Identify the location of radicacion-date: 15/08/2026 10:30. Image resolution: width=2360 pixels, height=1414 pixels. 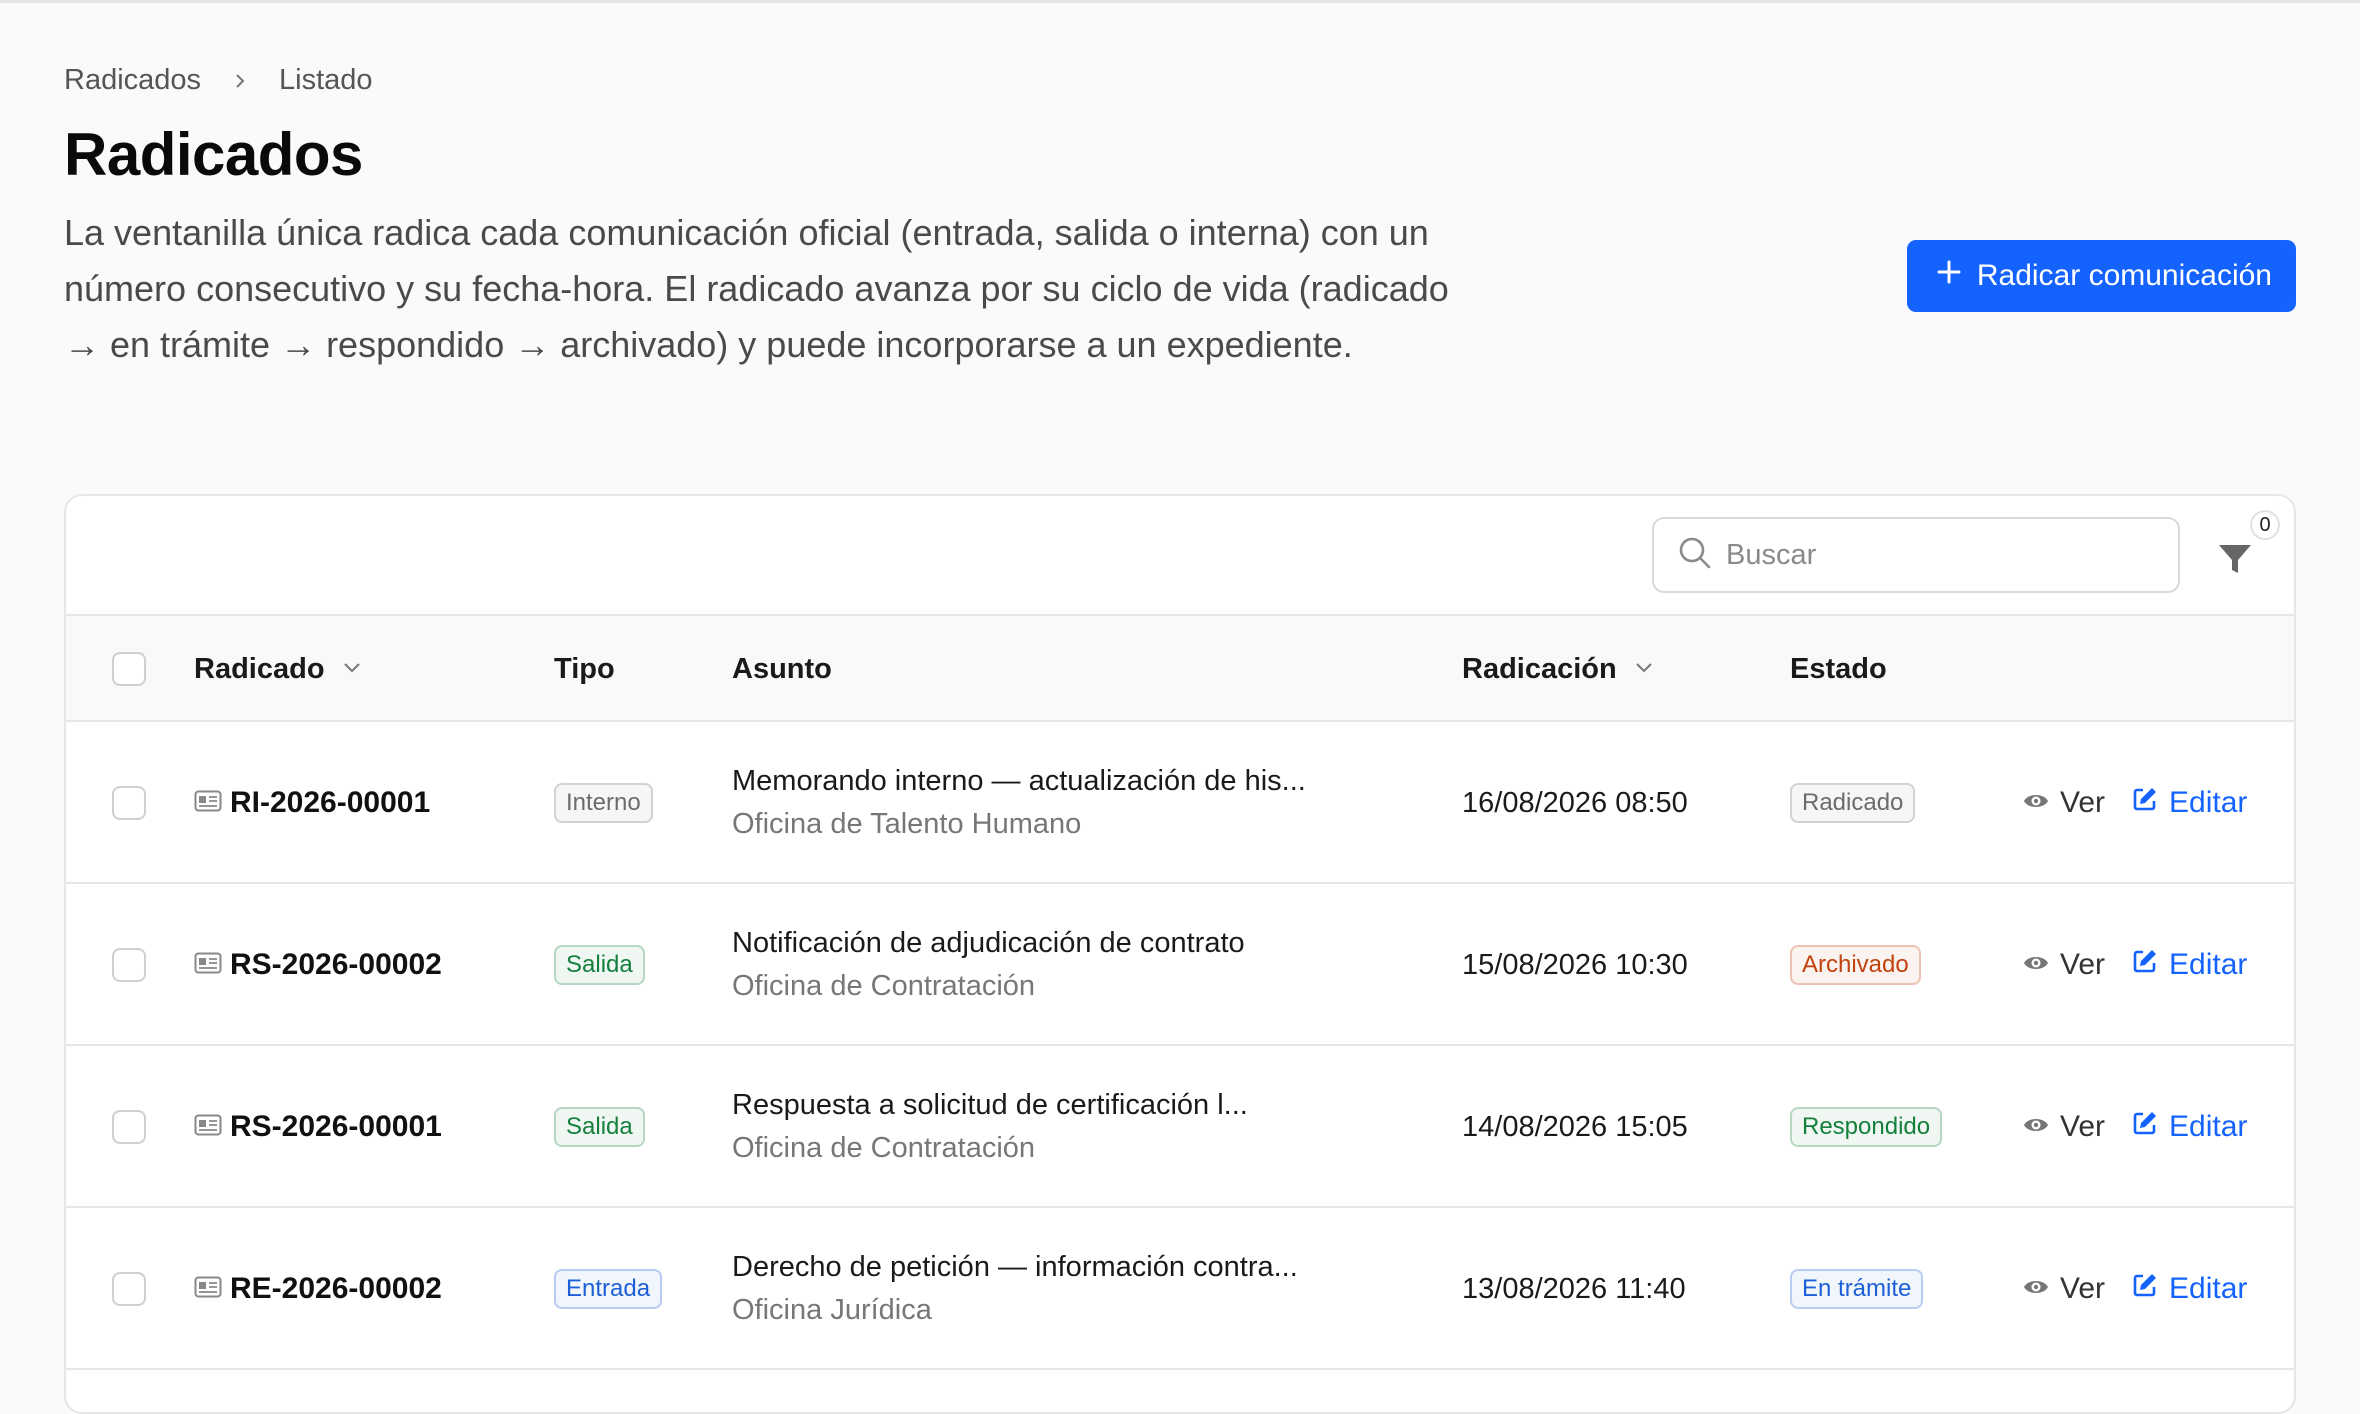
(1575, 964).